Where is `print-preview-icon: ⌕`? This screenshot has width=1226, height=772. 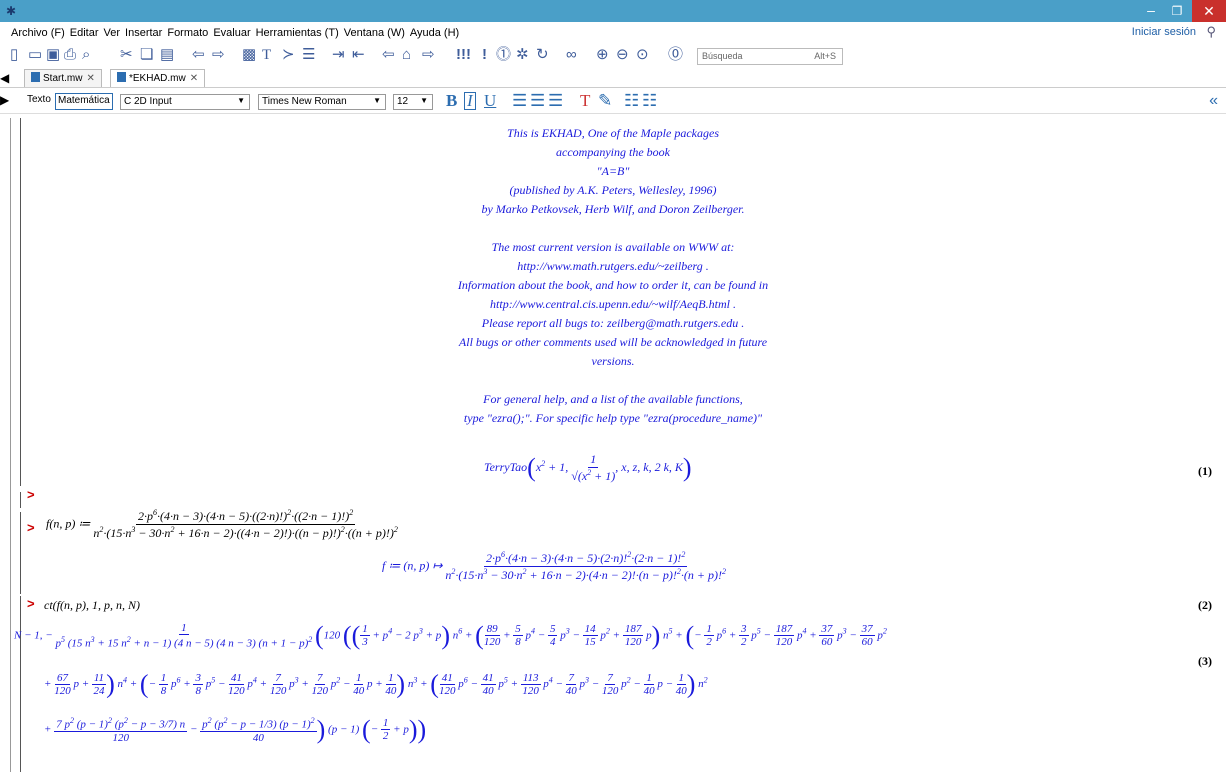
print-preview-icon: ⌕ is located at coordinates (86, 55).